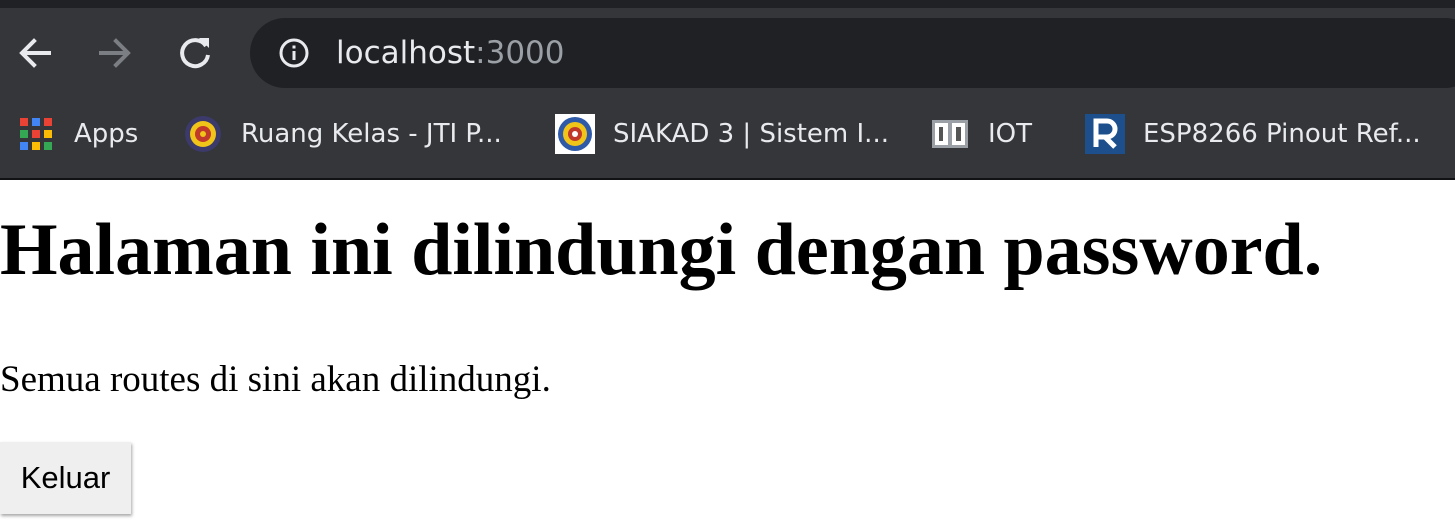  What do you see at coordinates (727, 179) in the screenshot?
I see `chrome-divider` at bounding box center [727, 179].